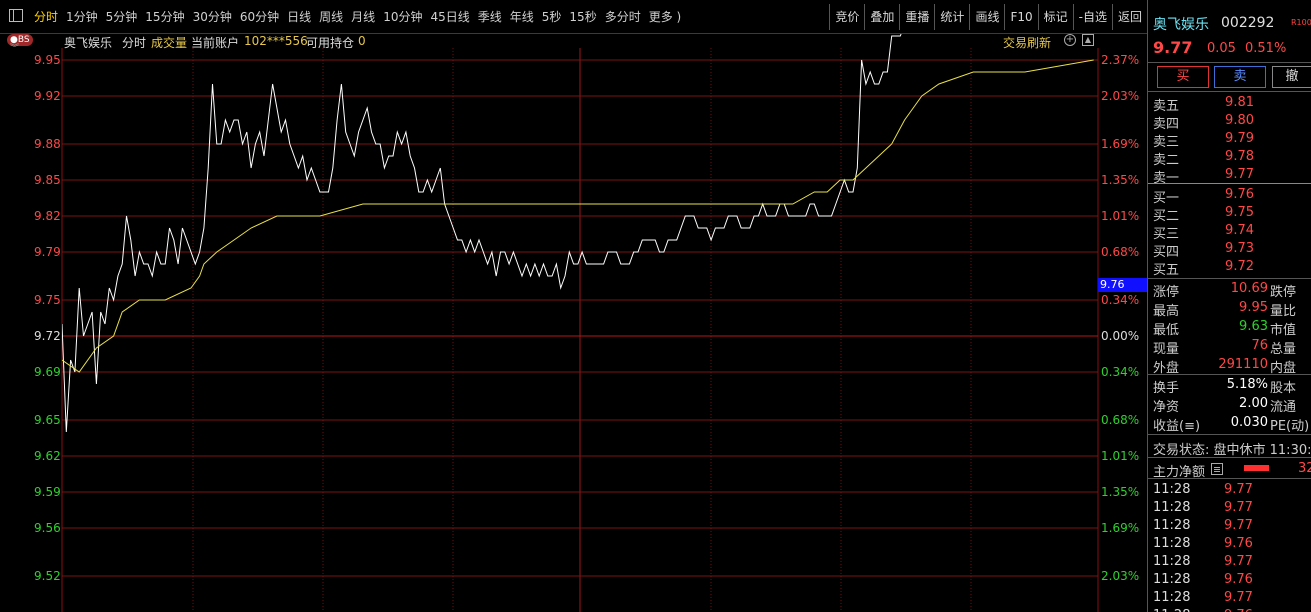 This screenshot has width=1311, height=612. Describe the element at coordinates (212, 17) in the screenshot. I see `period-tab: 30分钟` at that location.